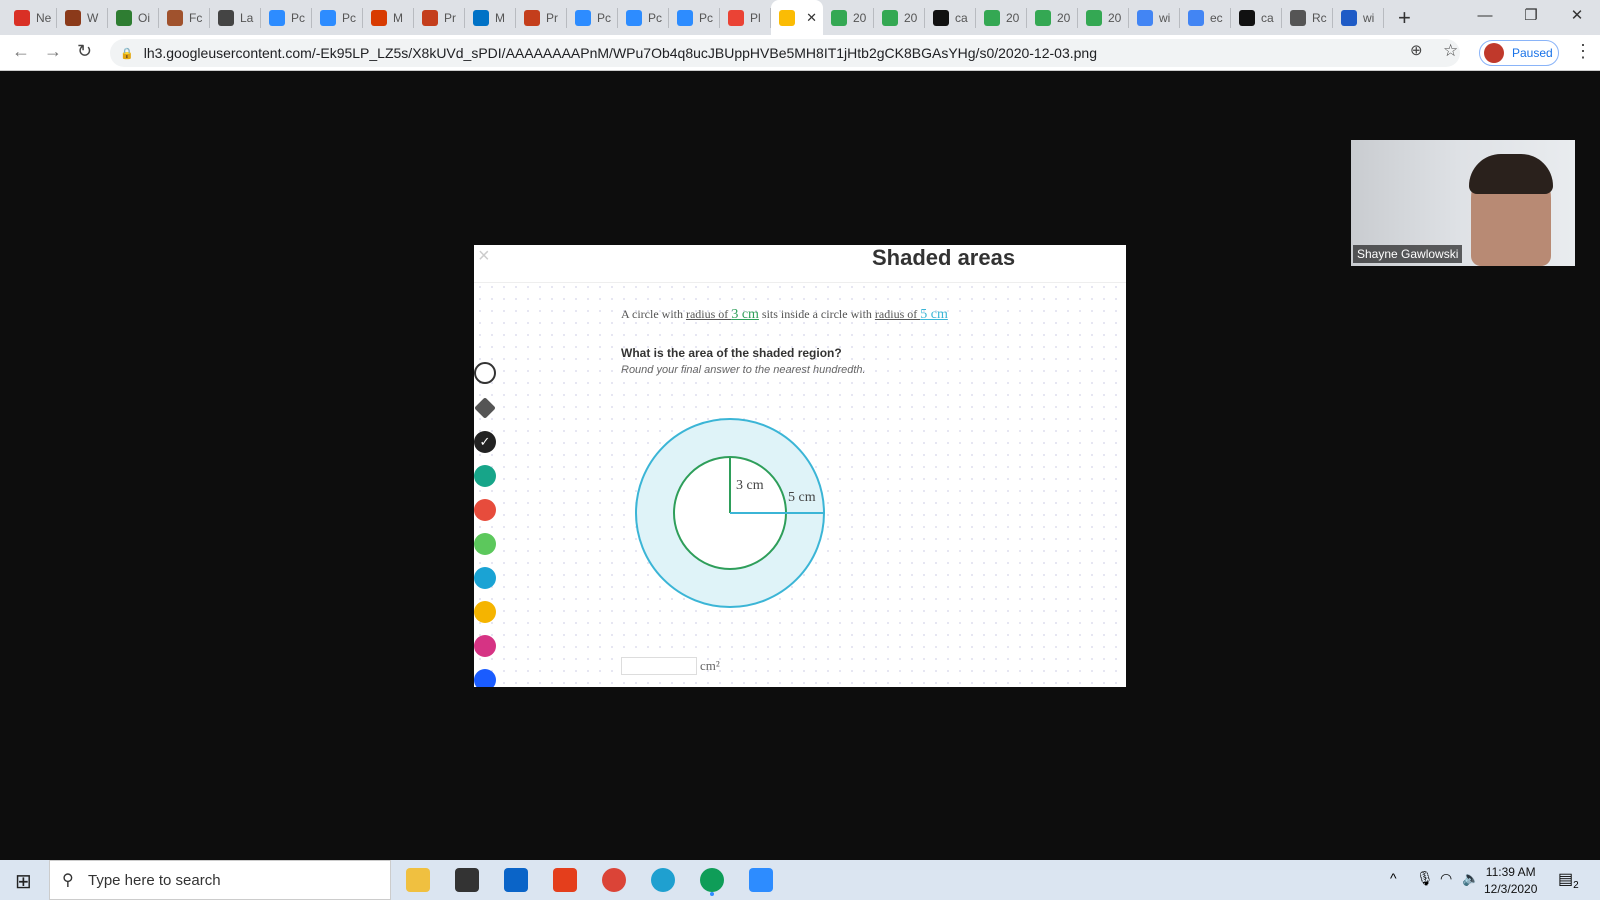 This screenshot has width=1600, height=900. Describe the element at coordinates (82, 17) in the screenshot. I see `tab: W` at that location.